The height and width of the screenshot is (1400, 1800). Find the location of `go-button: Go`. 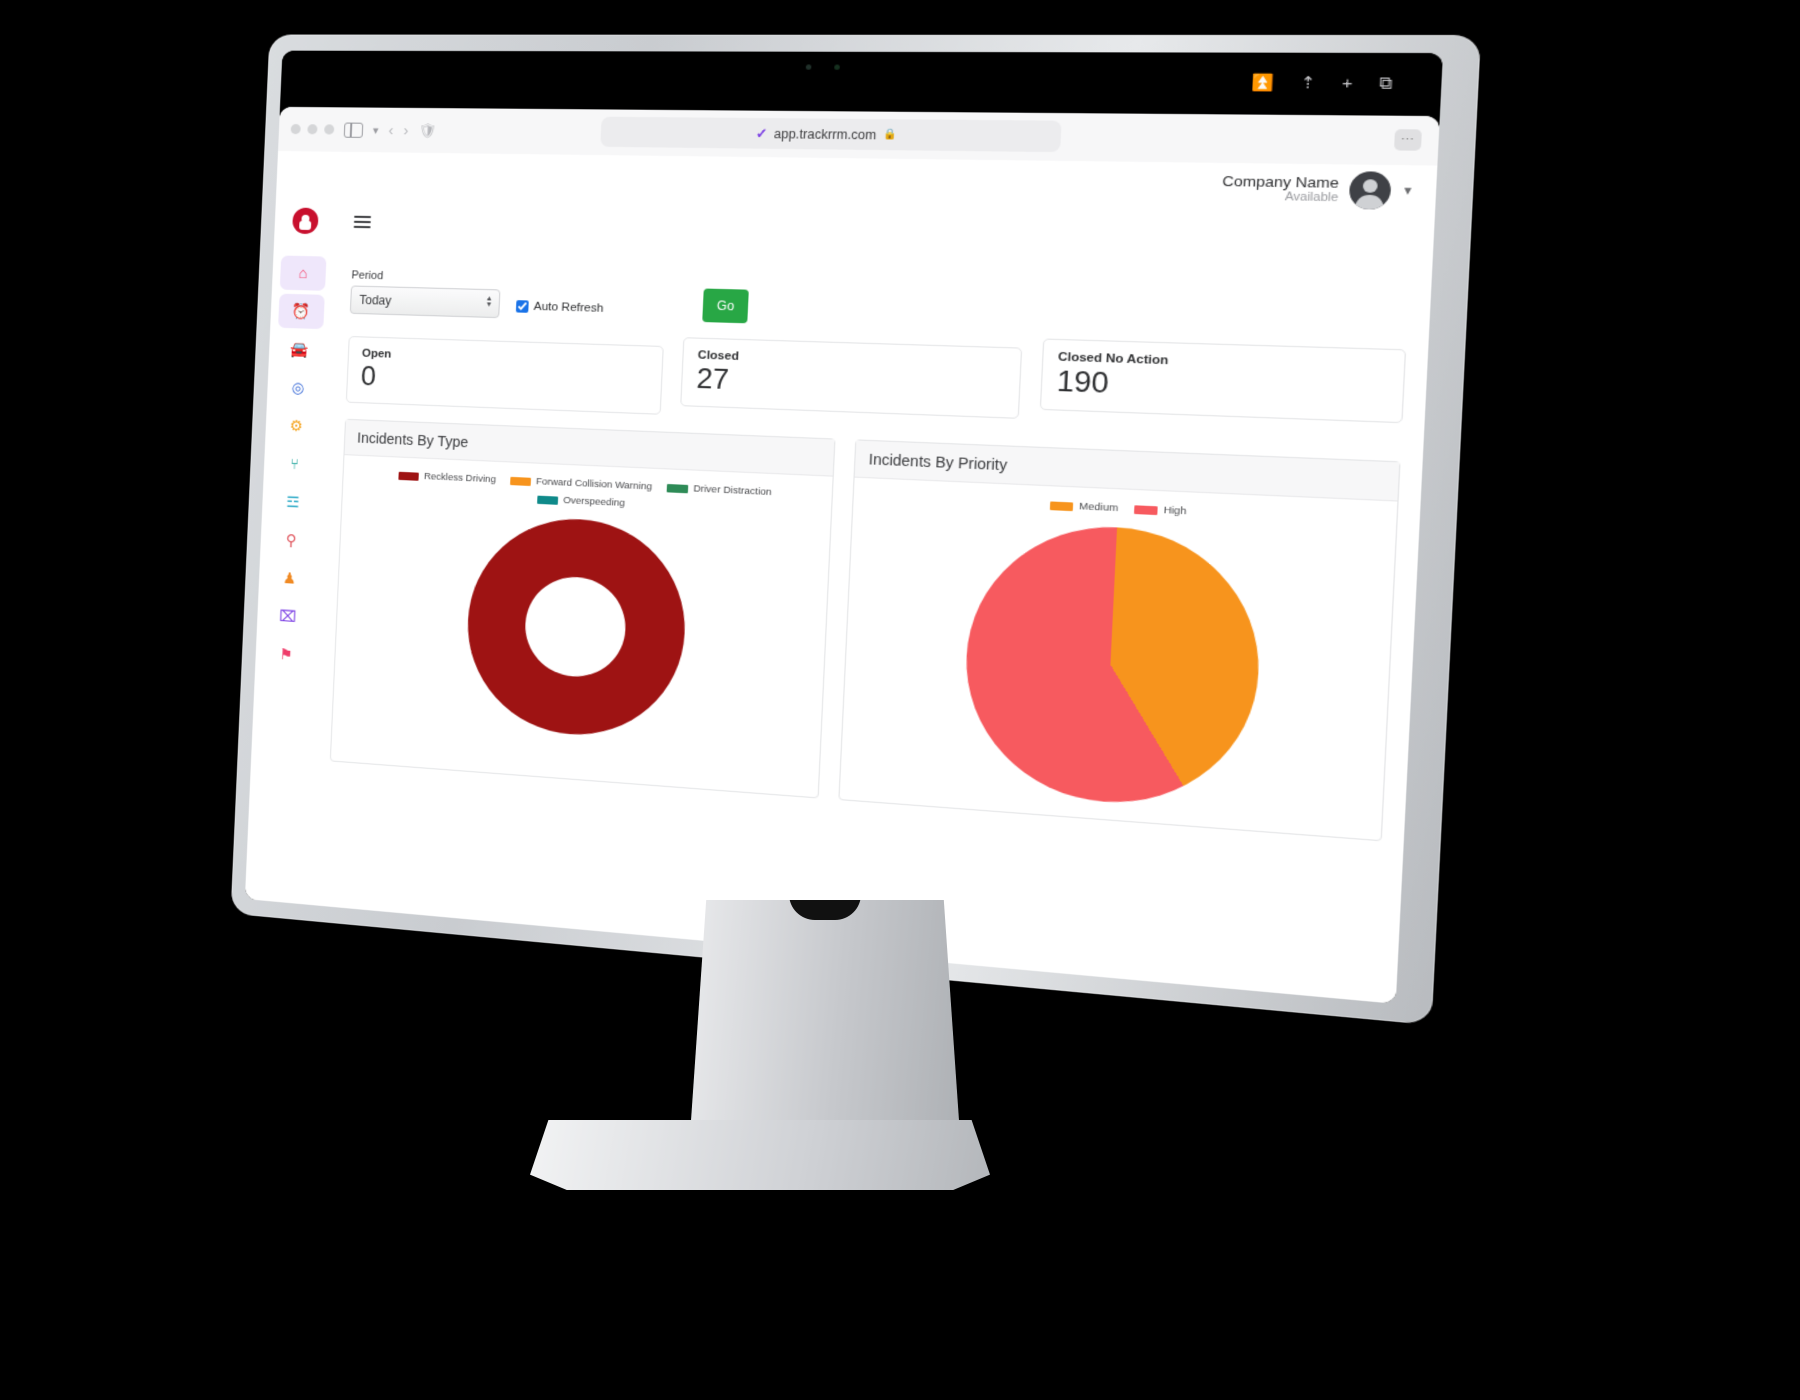

go-button: Go is located at coordinates (725, 306).